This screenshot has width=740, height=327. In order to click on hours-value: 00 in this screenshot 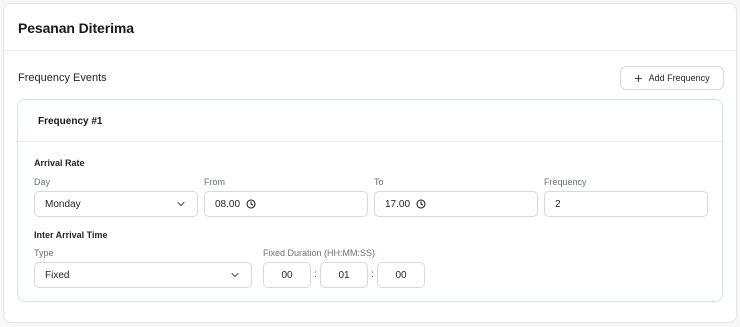, I will do `click(287, 275)`.